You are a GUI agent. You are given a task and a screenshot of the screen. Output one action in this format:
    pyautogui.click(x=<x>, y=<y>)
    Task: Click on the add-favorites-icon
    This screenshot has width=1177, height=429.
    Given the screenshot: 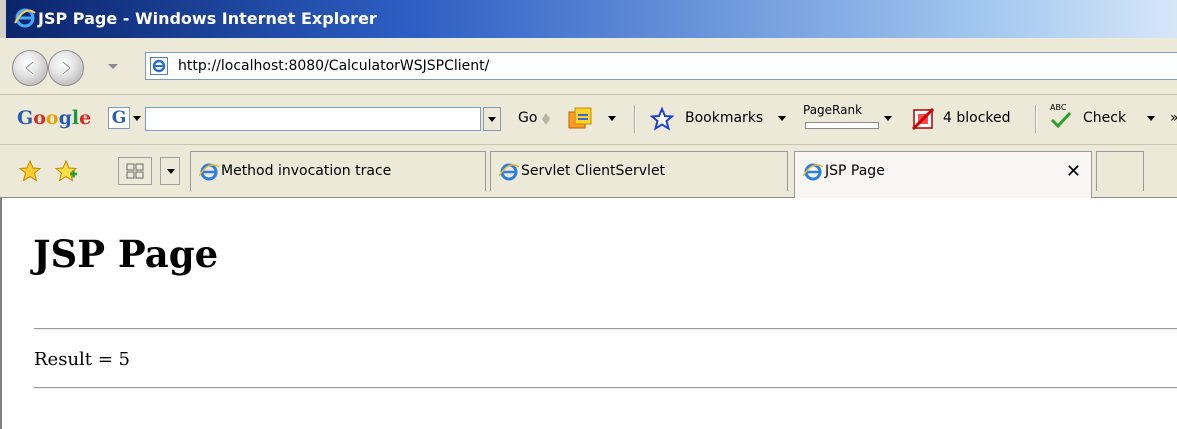 What is the action you would take?
    pyautogui.click(x=66, y=173)
    